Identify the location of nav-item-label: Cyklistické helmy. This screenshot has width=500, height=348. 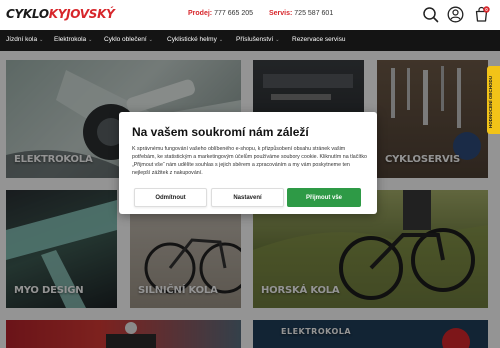
(192, 39).